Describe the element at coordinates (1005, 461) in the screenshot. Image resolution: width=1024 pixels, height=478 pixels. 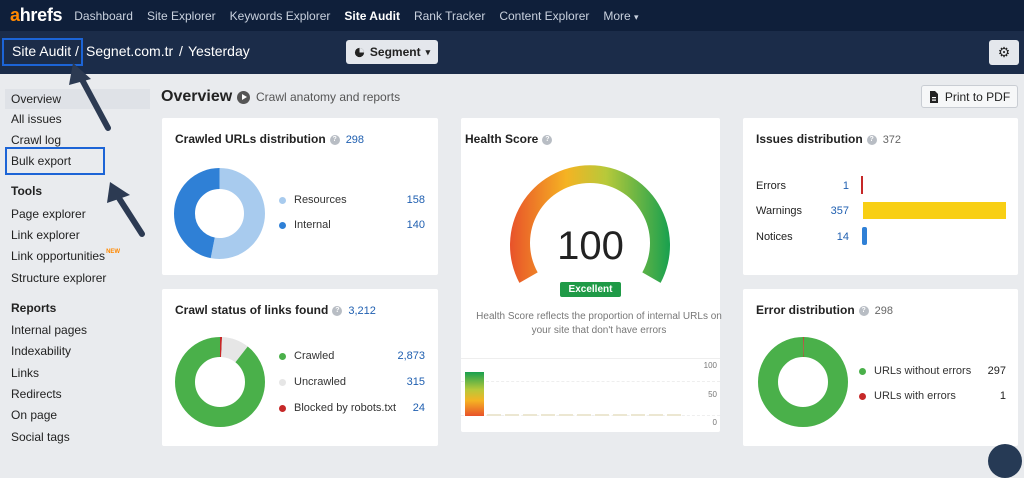
I see `chat-bubble-button` at that location.